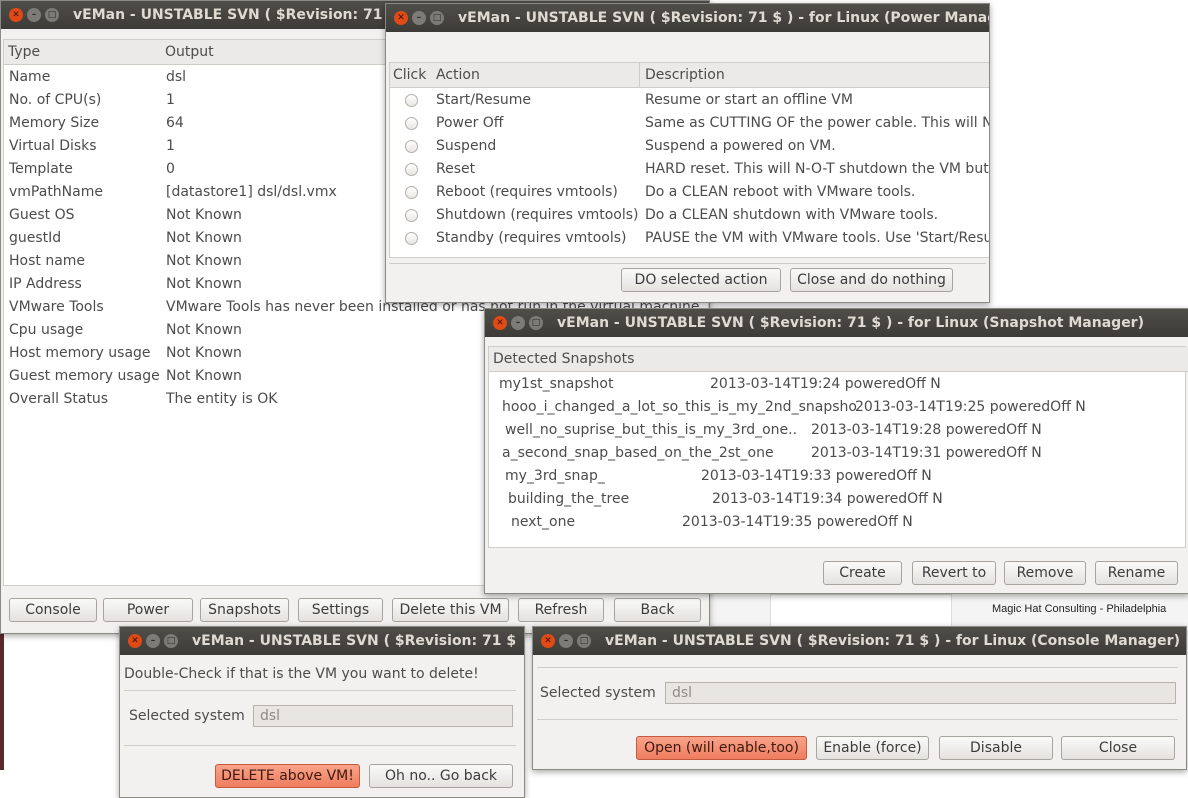 The height and width of the screenshot is (798, 1188). Describe the element at coordinates (535, 75) in the screenshot. I see `col-action-header: Action` at that location.